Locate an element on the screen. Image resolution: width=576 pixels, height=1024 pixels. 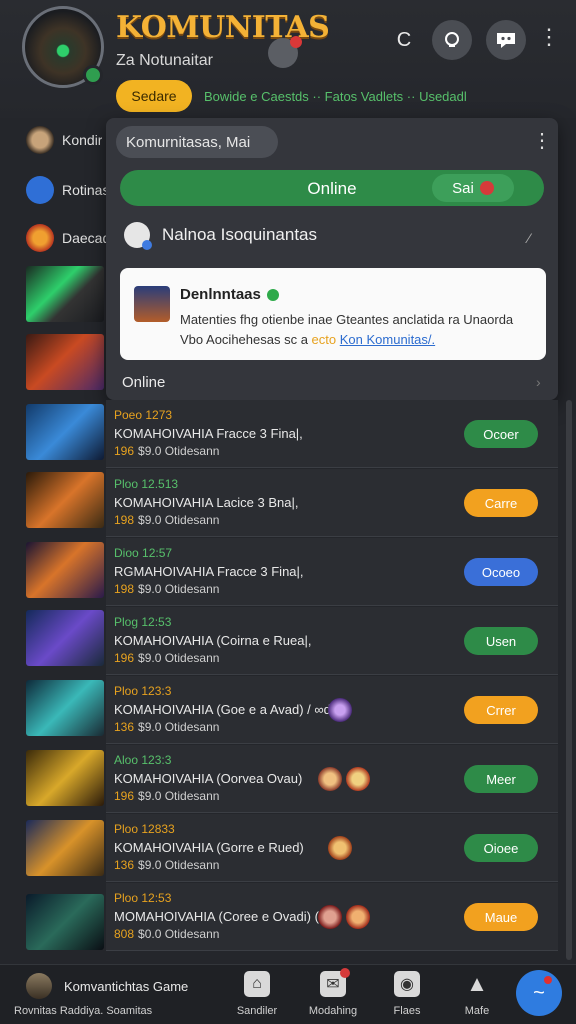
section-title: Nalnoa Isoquinantas is located at coordinates (240, 234).